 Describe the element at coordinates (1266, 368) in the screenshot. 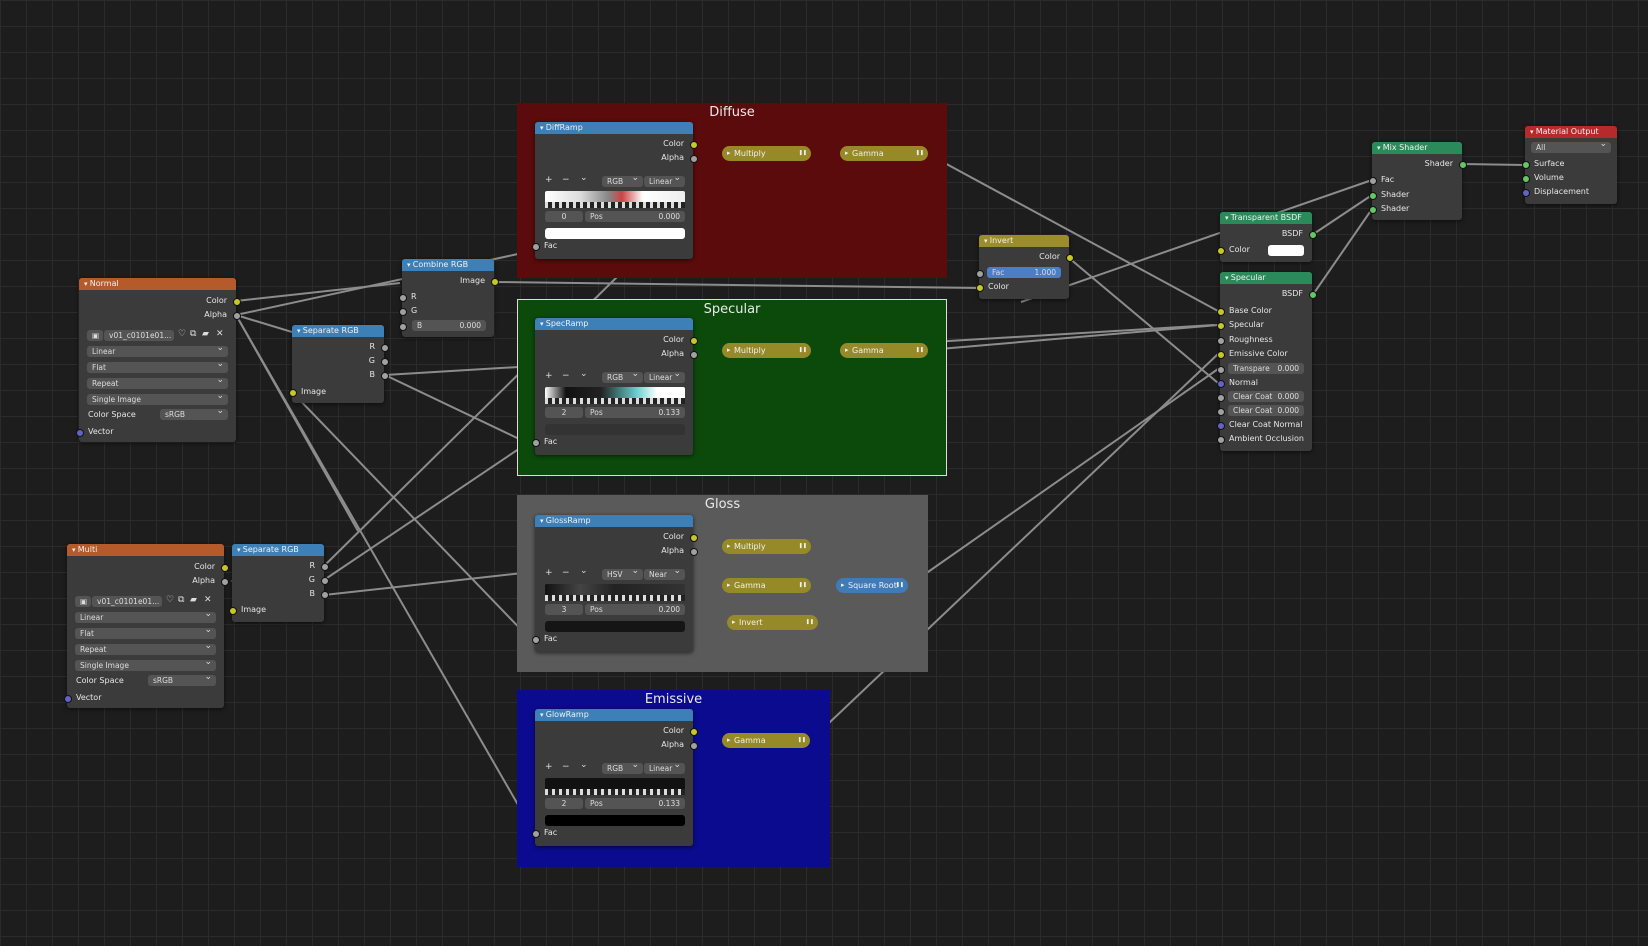

I see `transparency-field: Transpare 0.000` at that location.